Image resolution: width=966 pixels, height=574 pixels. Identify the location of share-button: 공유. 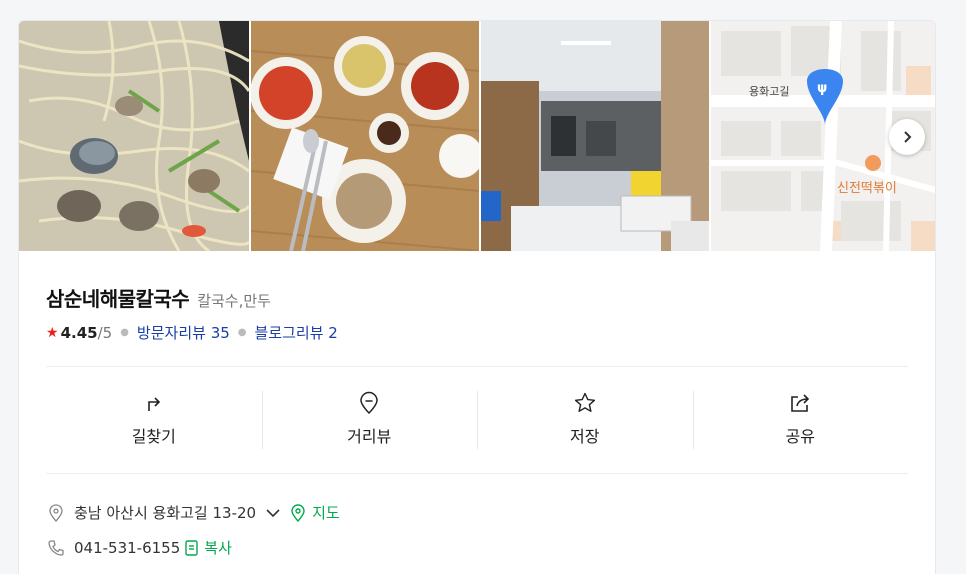
(800, 419).